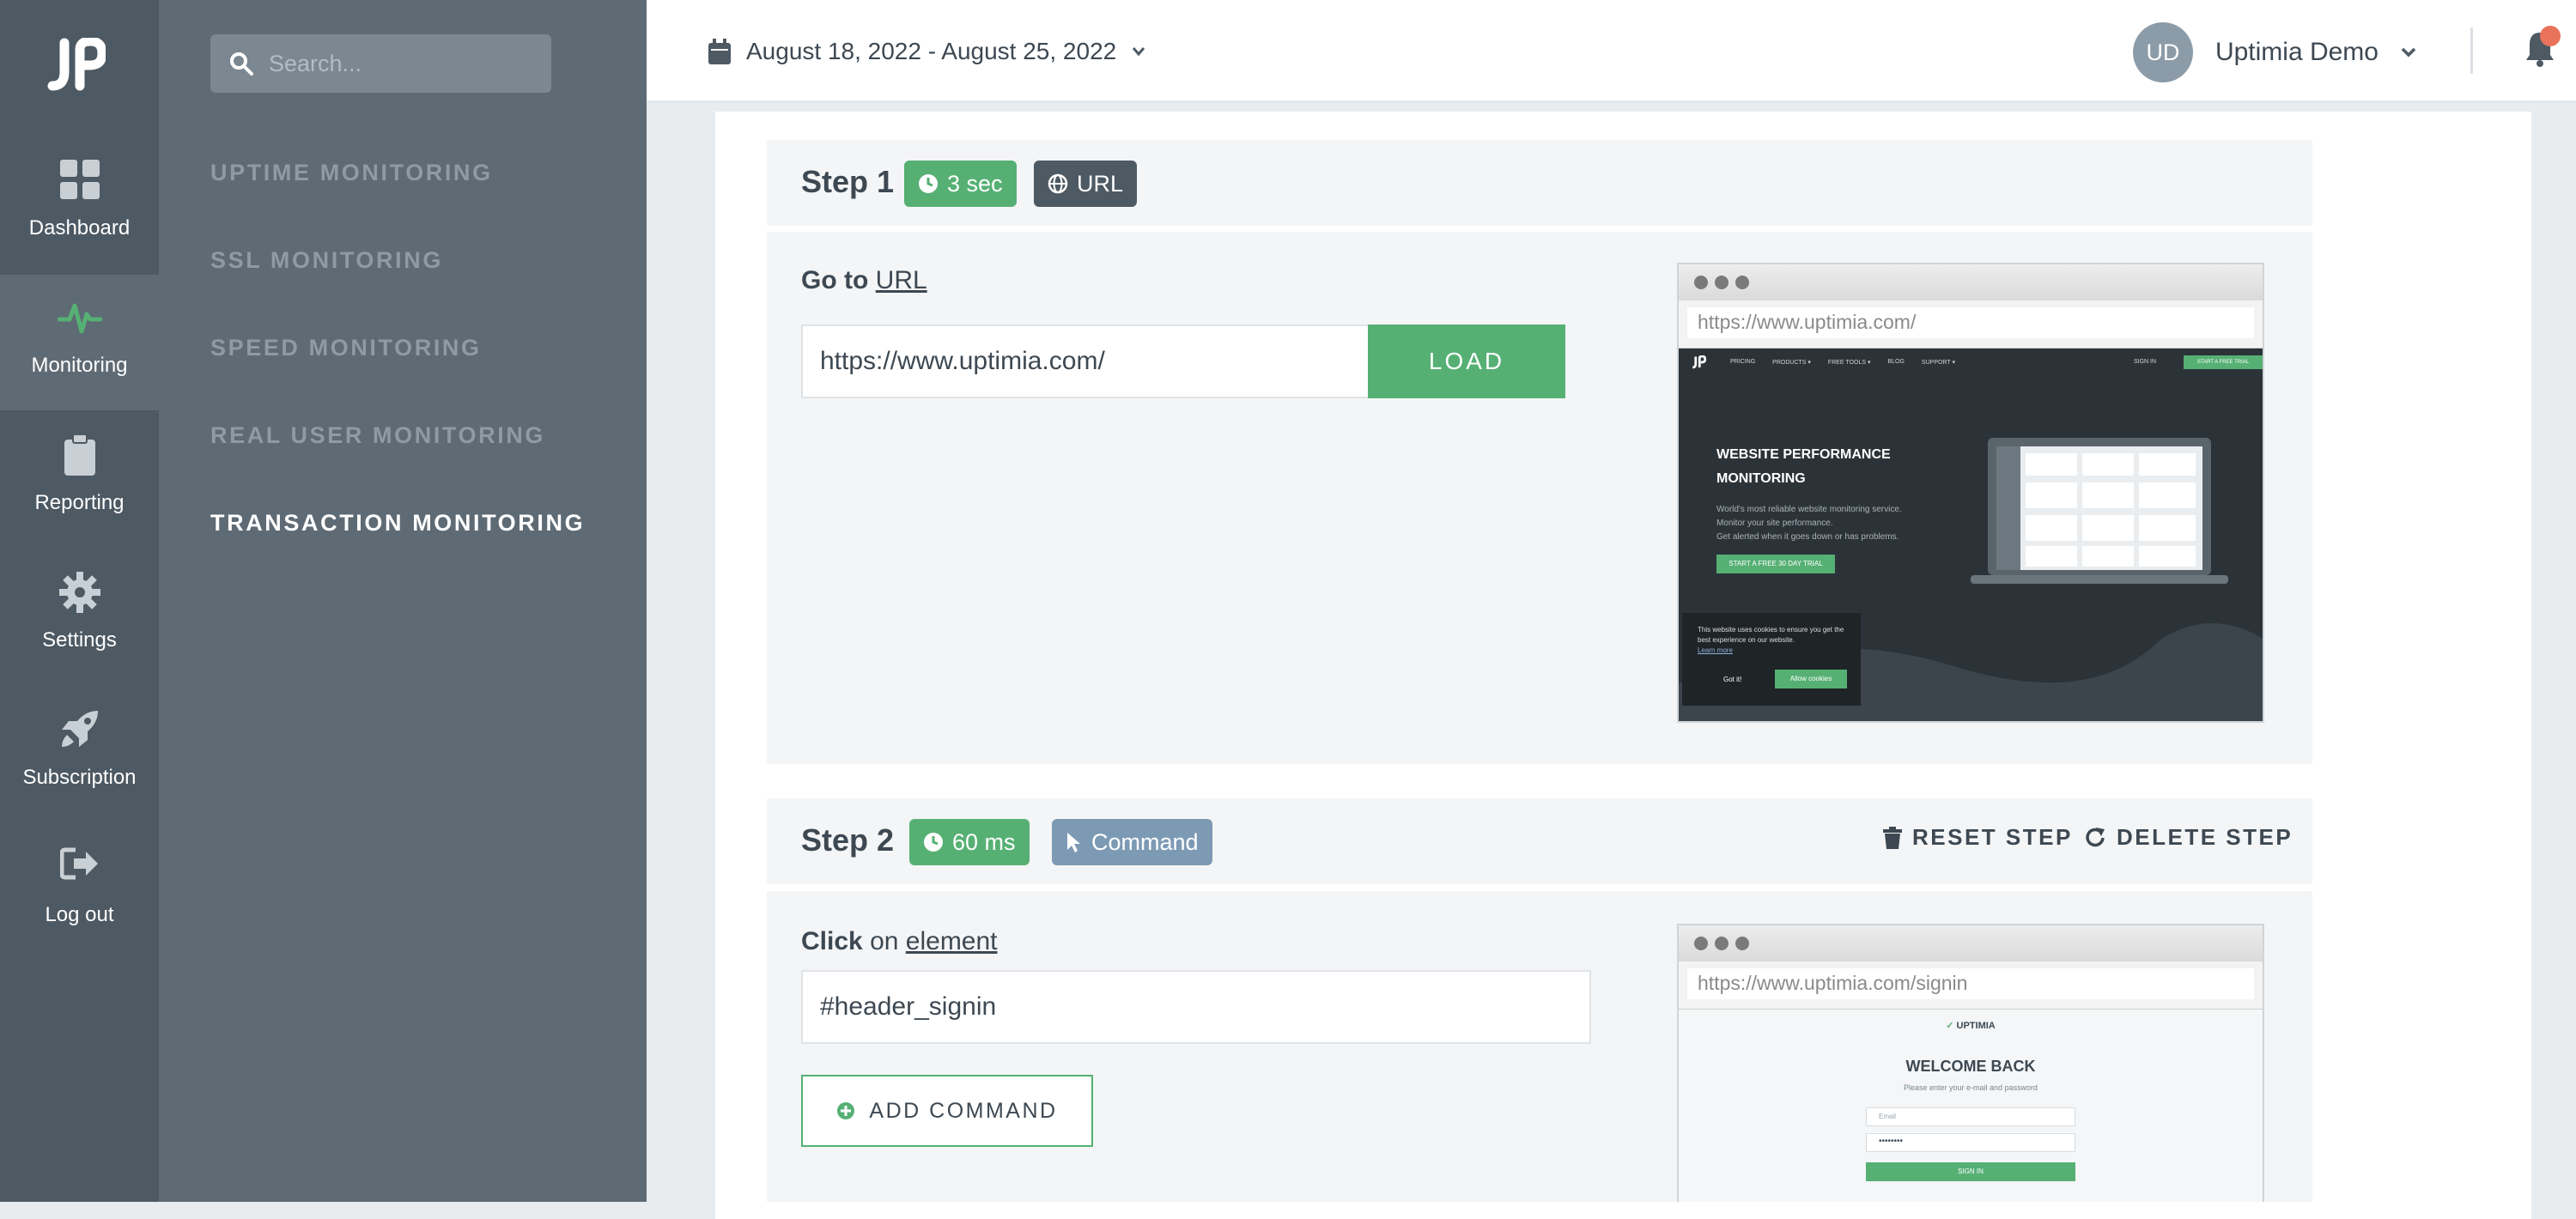 This screenshot has width=2576, height=1219. I want to click on header-divider, so click(2471, 50).